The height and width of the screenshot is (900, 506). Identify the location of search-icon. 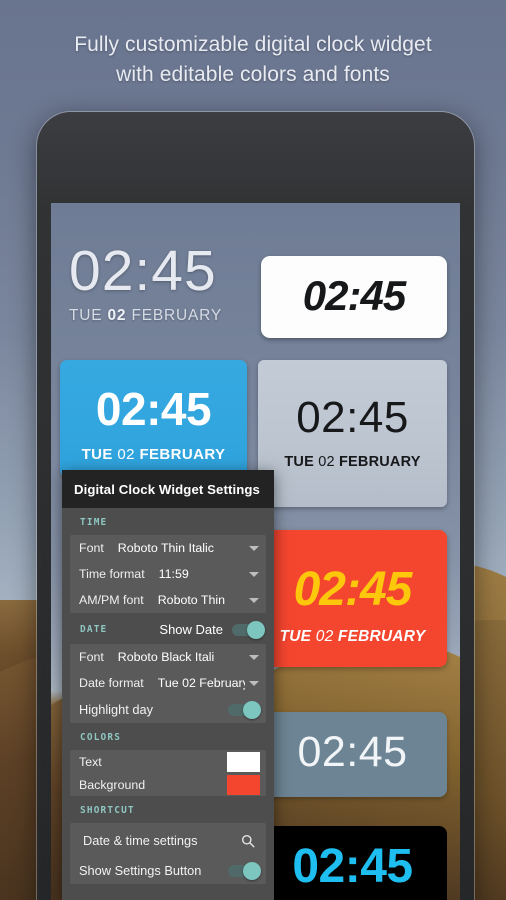
(248, 841).